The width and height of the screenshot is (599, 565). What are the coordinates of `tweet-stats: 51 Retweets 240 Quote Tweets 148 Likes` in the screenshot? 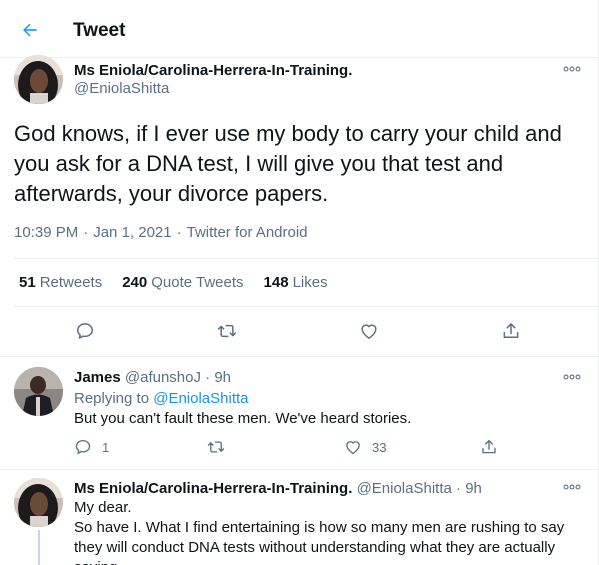 It's located at (173, 282).